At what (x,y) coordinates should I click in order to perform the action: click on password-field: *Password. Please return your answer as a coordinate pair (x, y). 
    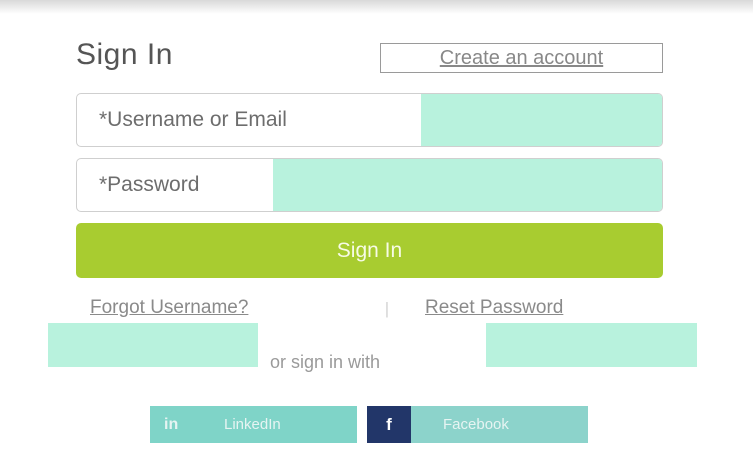
    Looking at the image, I should click on (369, 185).